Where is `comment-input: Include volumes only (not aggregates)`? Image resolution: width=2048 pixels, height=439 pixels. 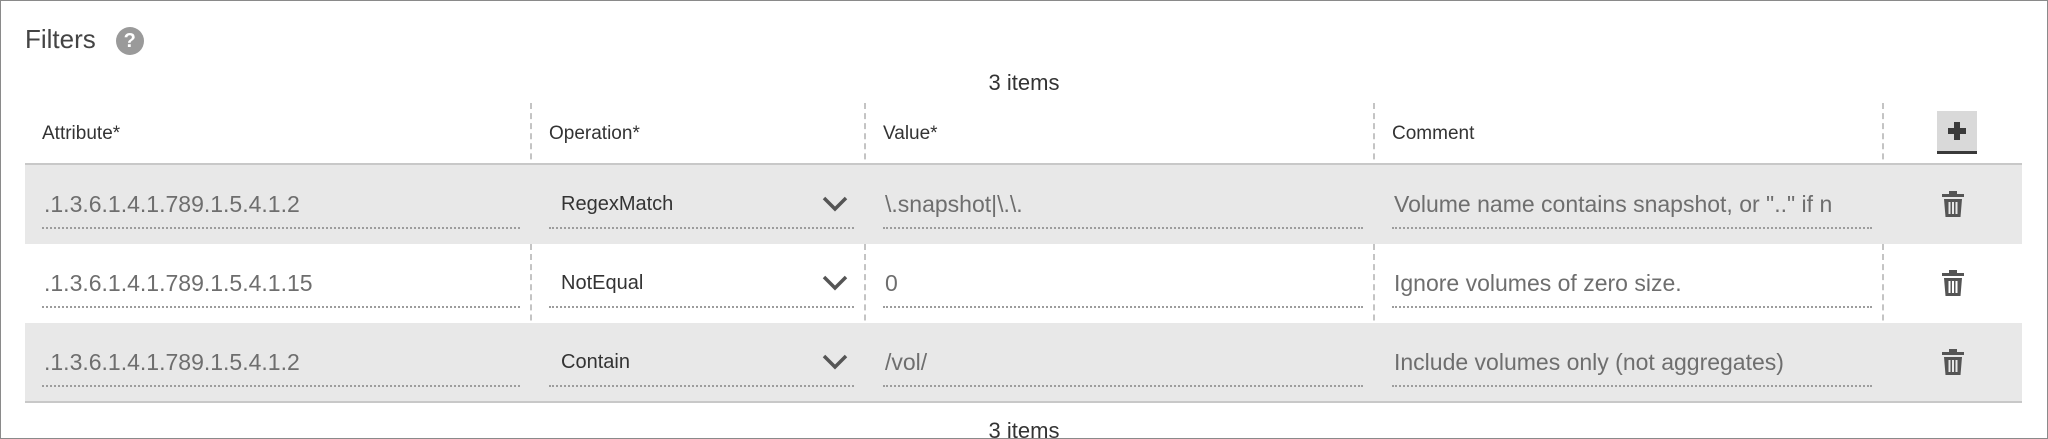
comment-input: Include volumes only (not aggregates) is located at coordinates (1632, 363).